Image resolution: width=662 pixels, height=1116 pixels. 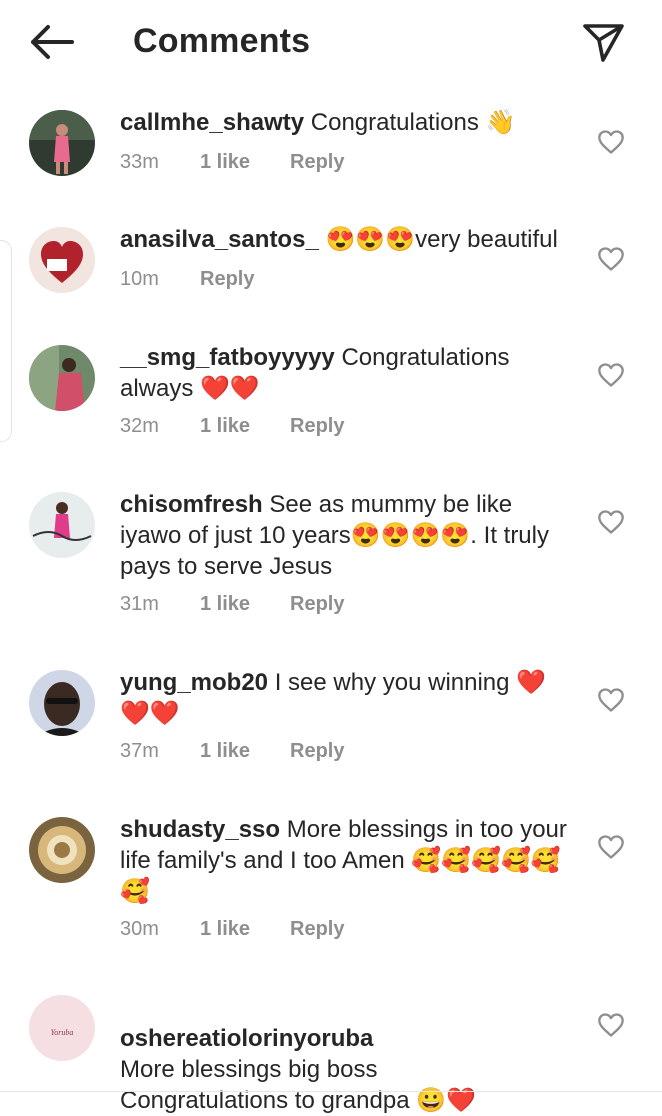 What do you see at coordinates (62, 1032) in the screenshot?
I see `avatar-logo-text: Yoruba` at bounding box center [62, 1032].